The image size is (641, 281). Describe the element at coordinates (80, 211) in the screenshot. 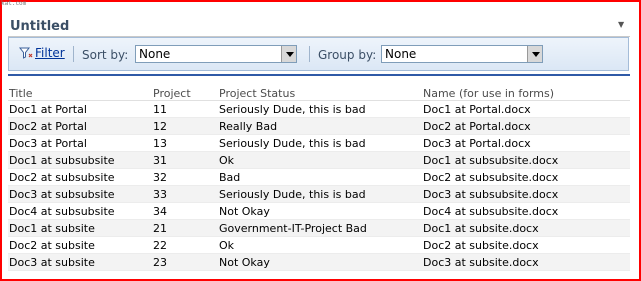

I see `cell-title: Doc4 at subsubsite` at that location.